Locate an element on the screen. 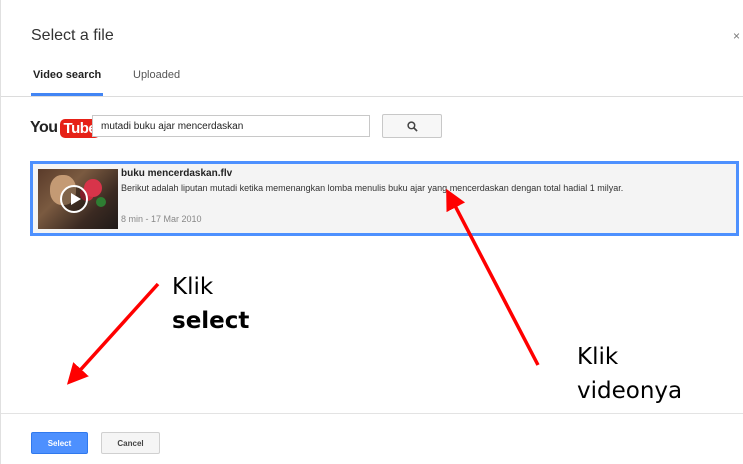 The width and height of the screenshot is (743, 464). dialog-footer: Select Cancel is located at coordinates (372, 438).